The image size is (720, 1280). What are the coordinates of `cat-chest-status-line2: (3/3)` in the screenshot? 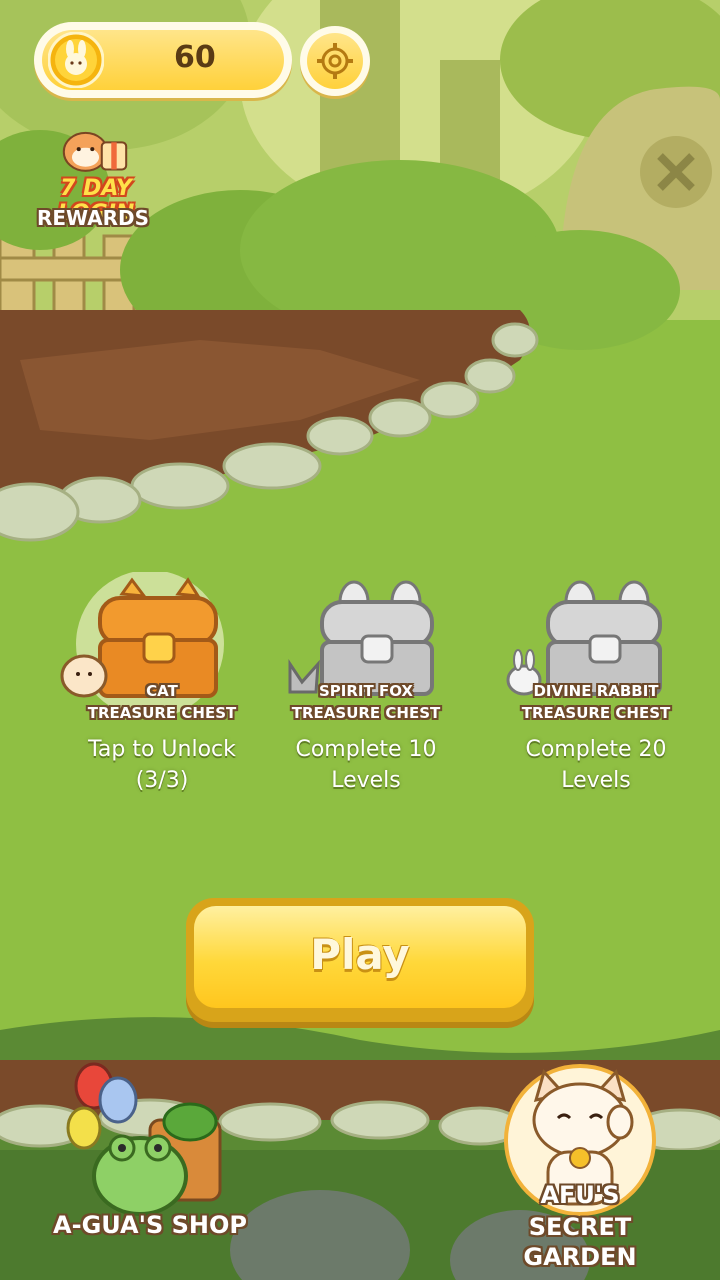 It's located at (162, 780).